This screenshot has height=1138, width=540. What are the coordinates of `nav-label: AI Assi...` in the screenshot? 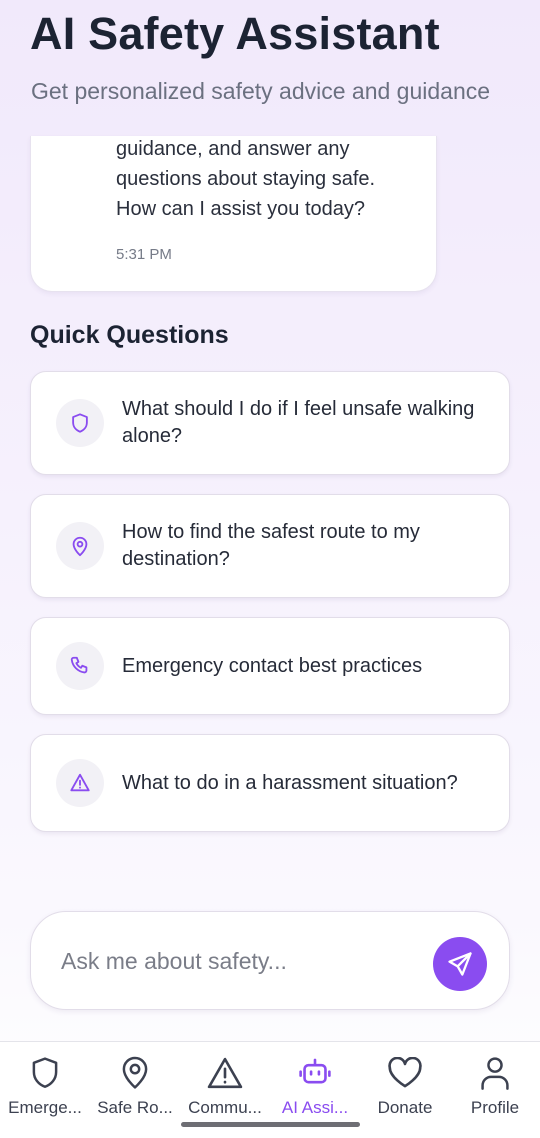 It's located at (315, 1107).